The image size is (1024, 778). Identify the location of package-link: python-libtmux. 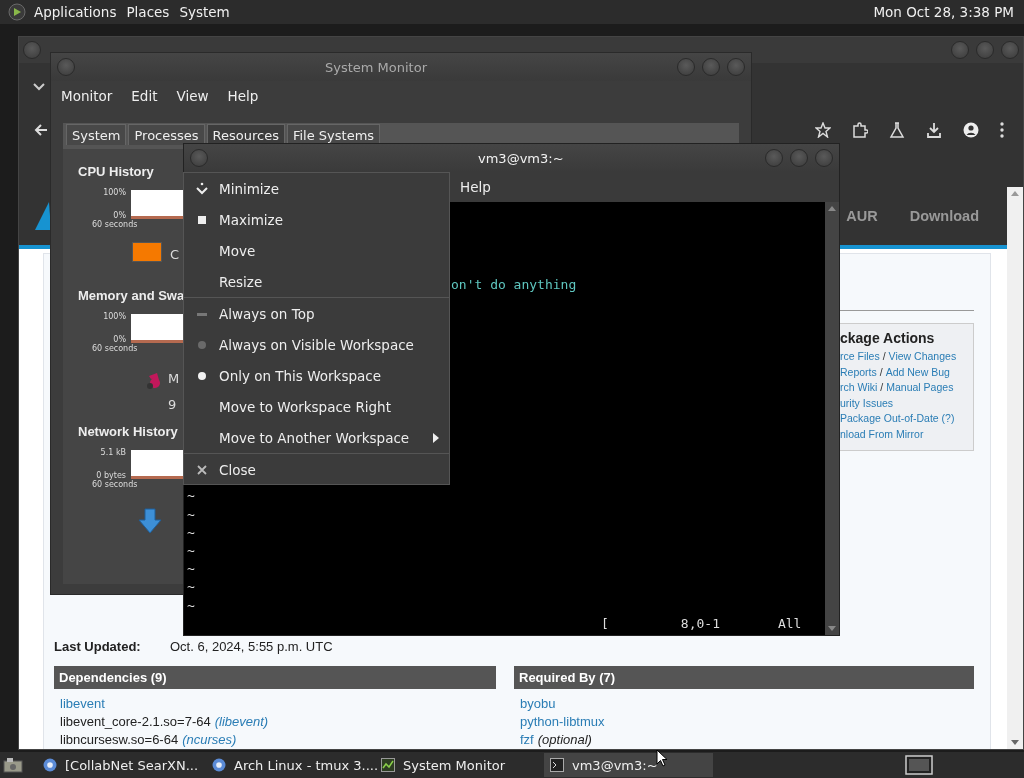
(562, 721).